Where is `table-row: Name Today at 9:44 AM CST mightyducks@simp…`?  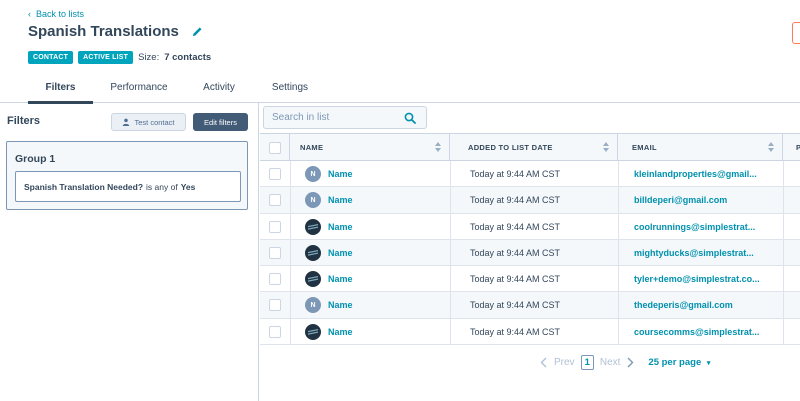
table-row: Name Today at 9:44 AM CST mightyducks@simp… is located at coordinates (530, 253).